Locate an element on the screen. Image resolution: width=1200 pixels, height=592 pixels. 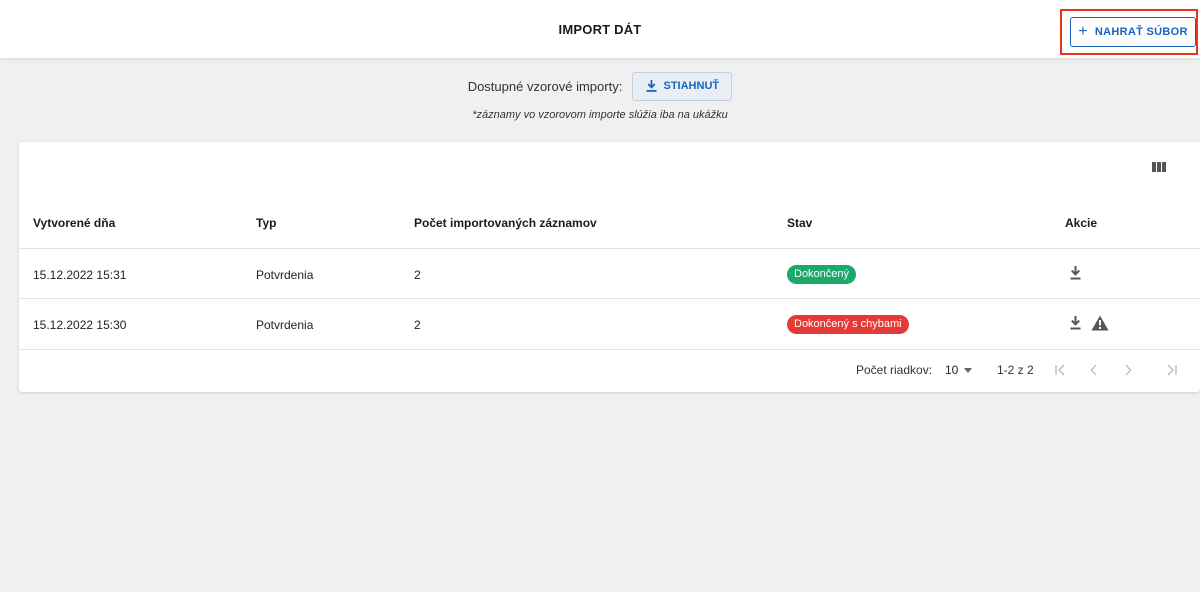
page-title: IMPORT DÁT is located at coordinates (600, 29).